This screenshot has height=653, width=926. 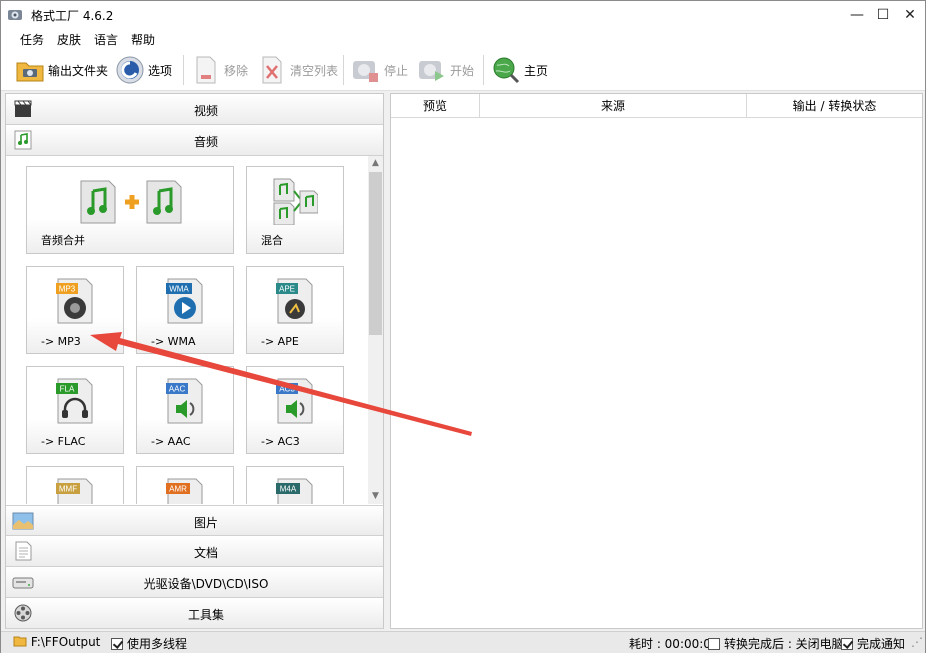 I want to click on to-ac3-tile: AC3 -> AC3, so click(x=295, y=410).